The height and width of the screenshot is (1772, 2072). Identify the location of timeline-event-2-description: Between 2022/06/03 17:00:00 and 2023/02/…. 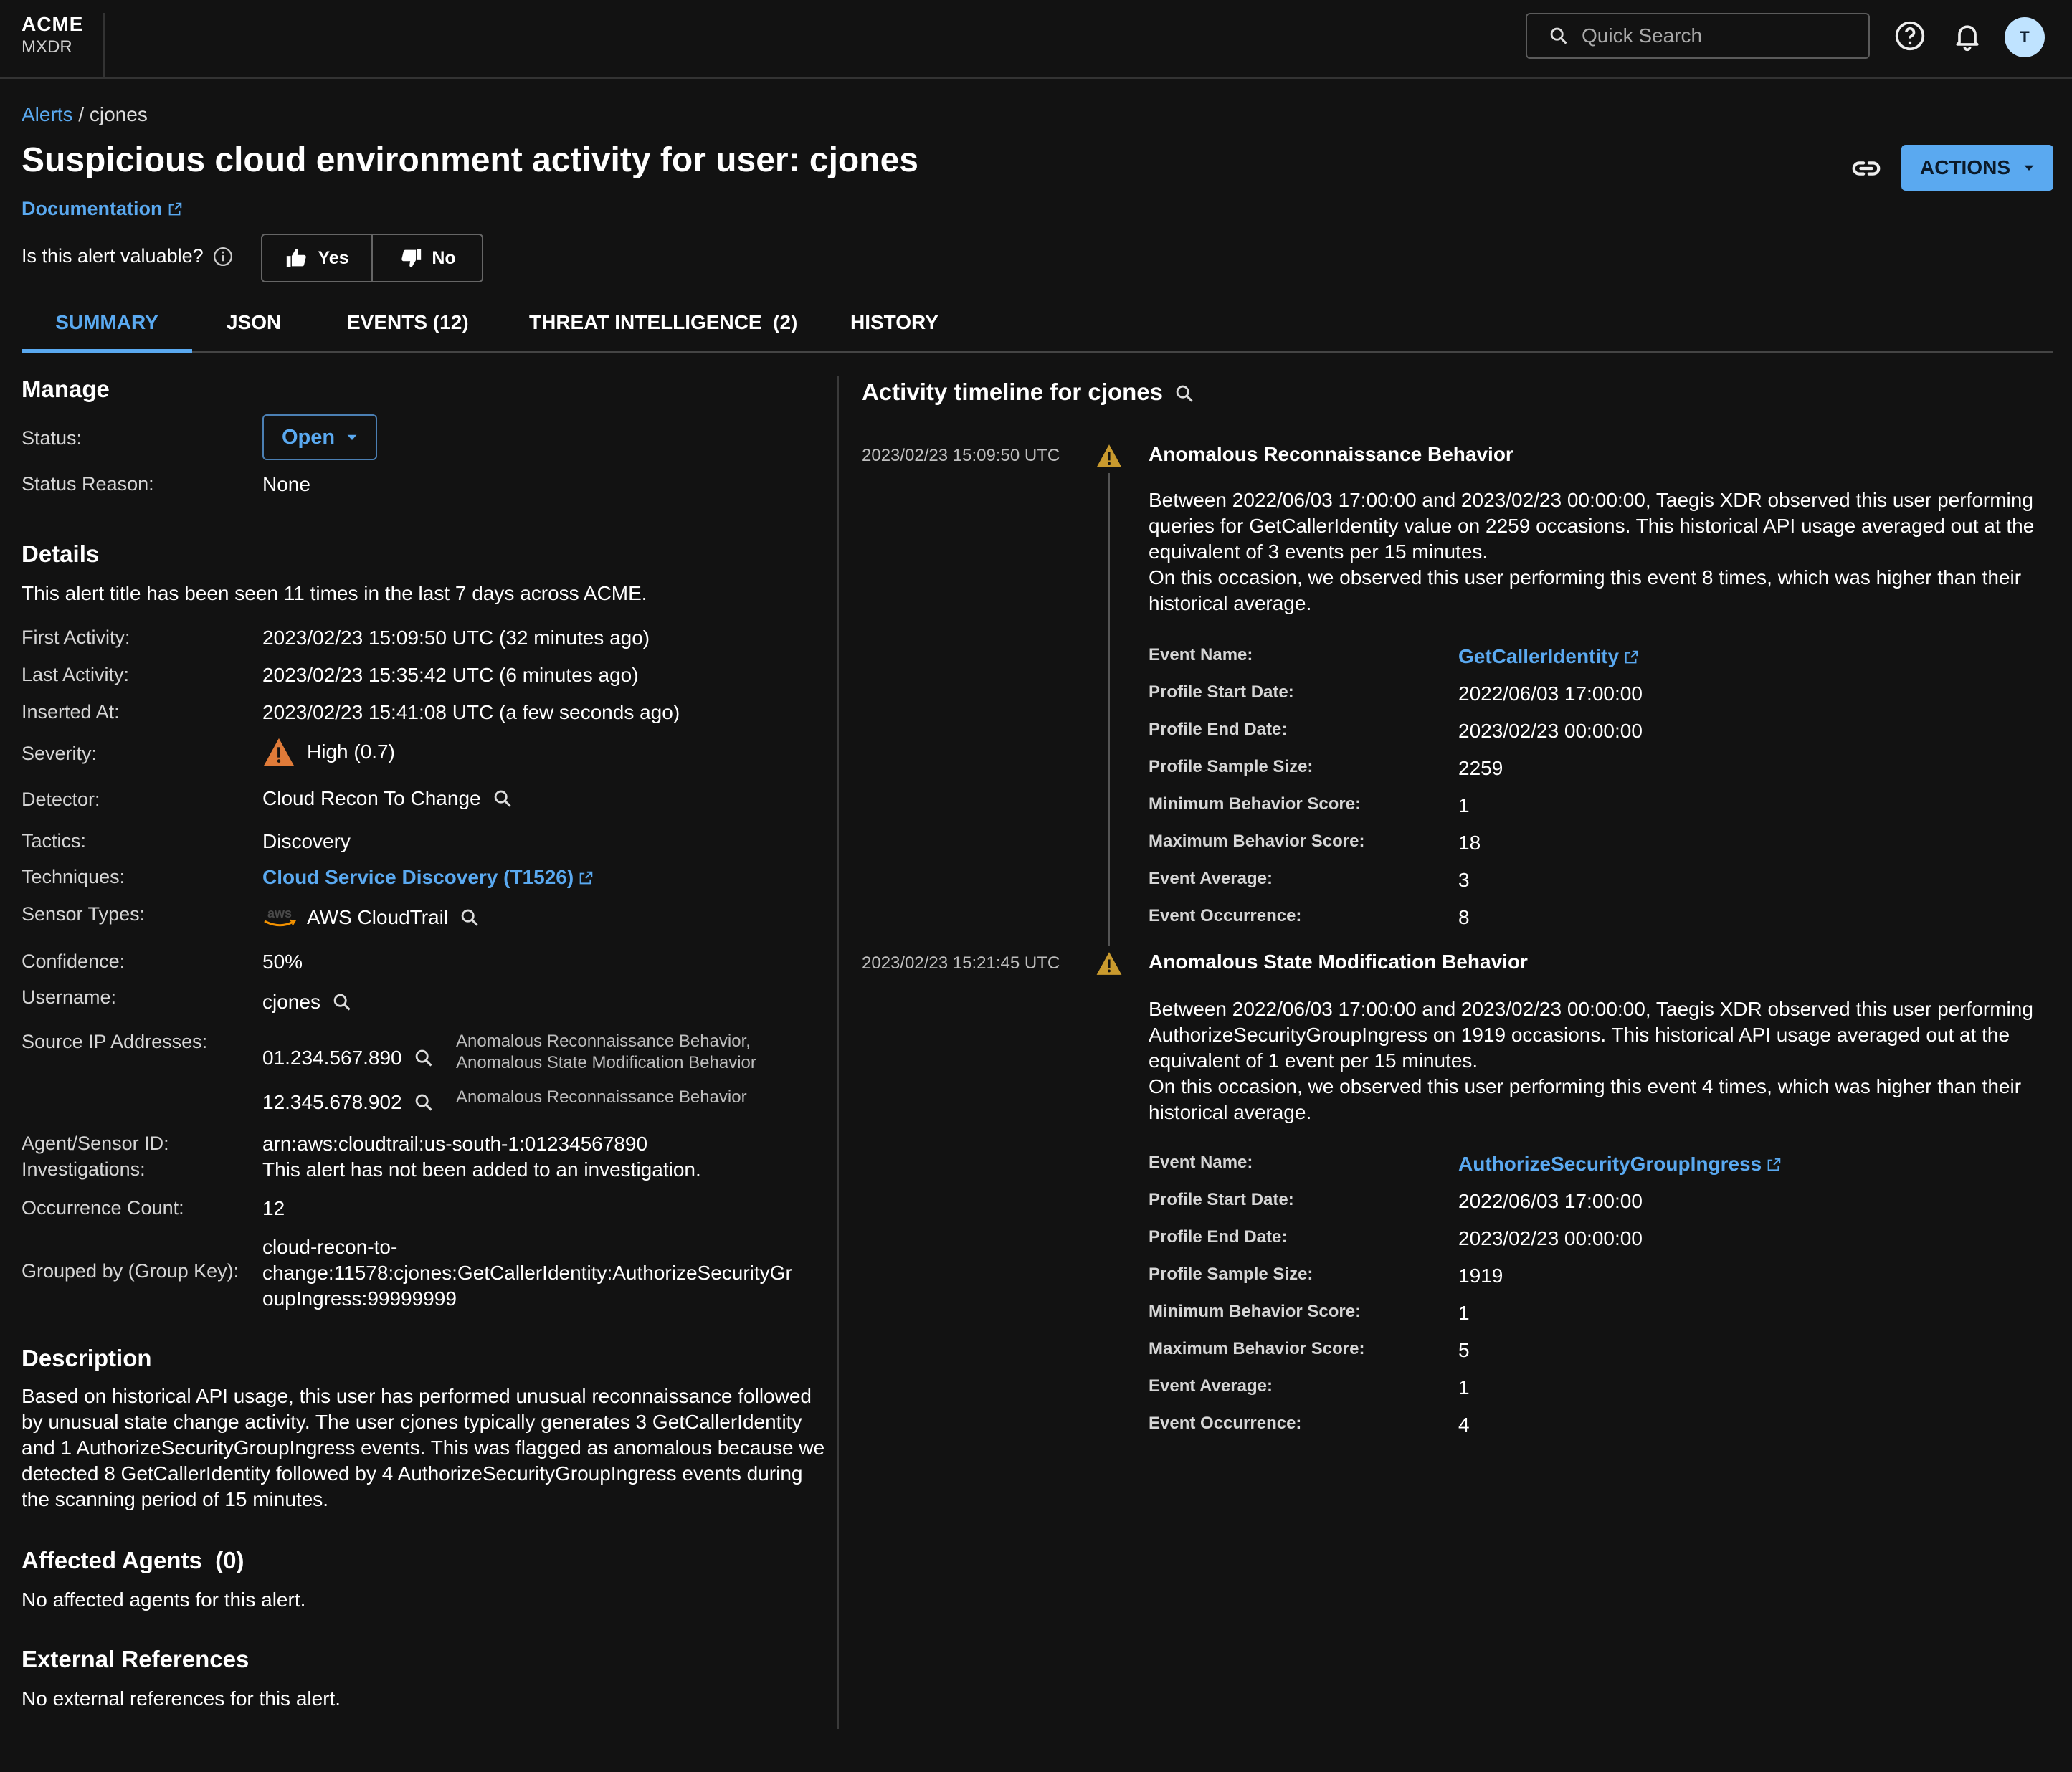
(1601, 1060).